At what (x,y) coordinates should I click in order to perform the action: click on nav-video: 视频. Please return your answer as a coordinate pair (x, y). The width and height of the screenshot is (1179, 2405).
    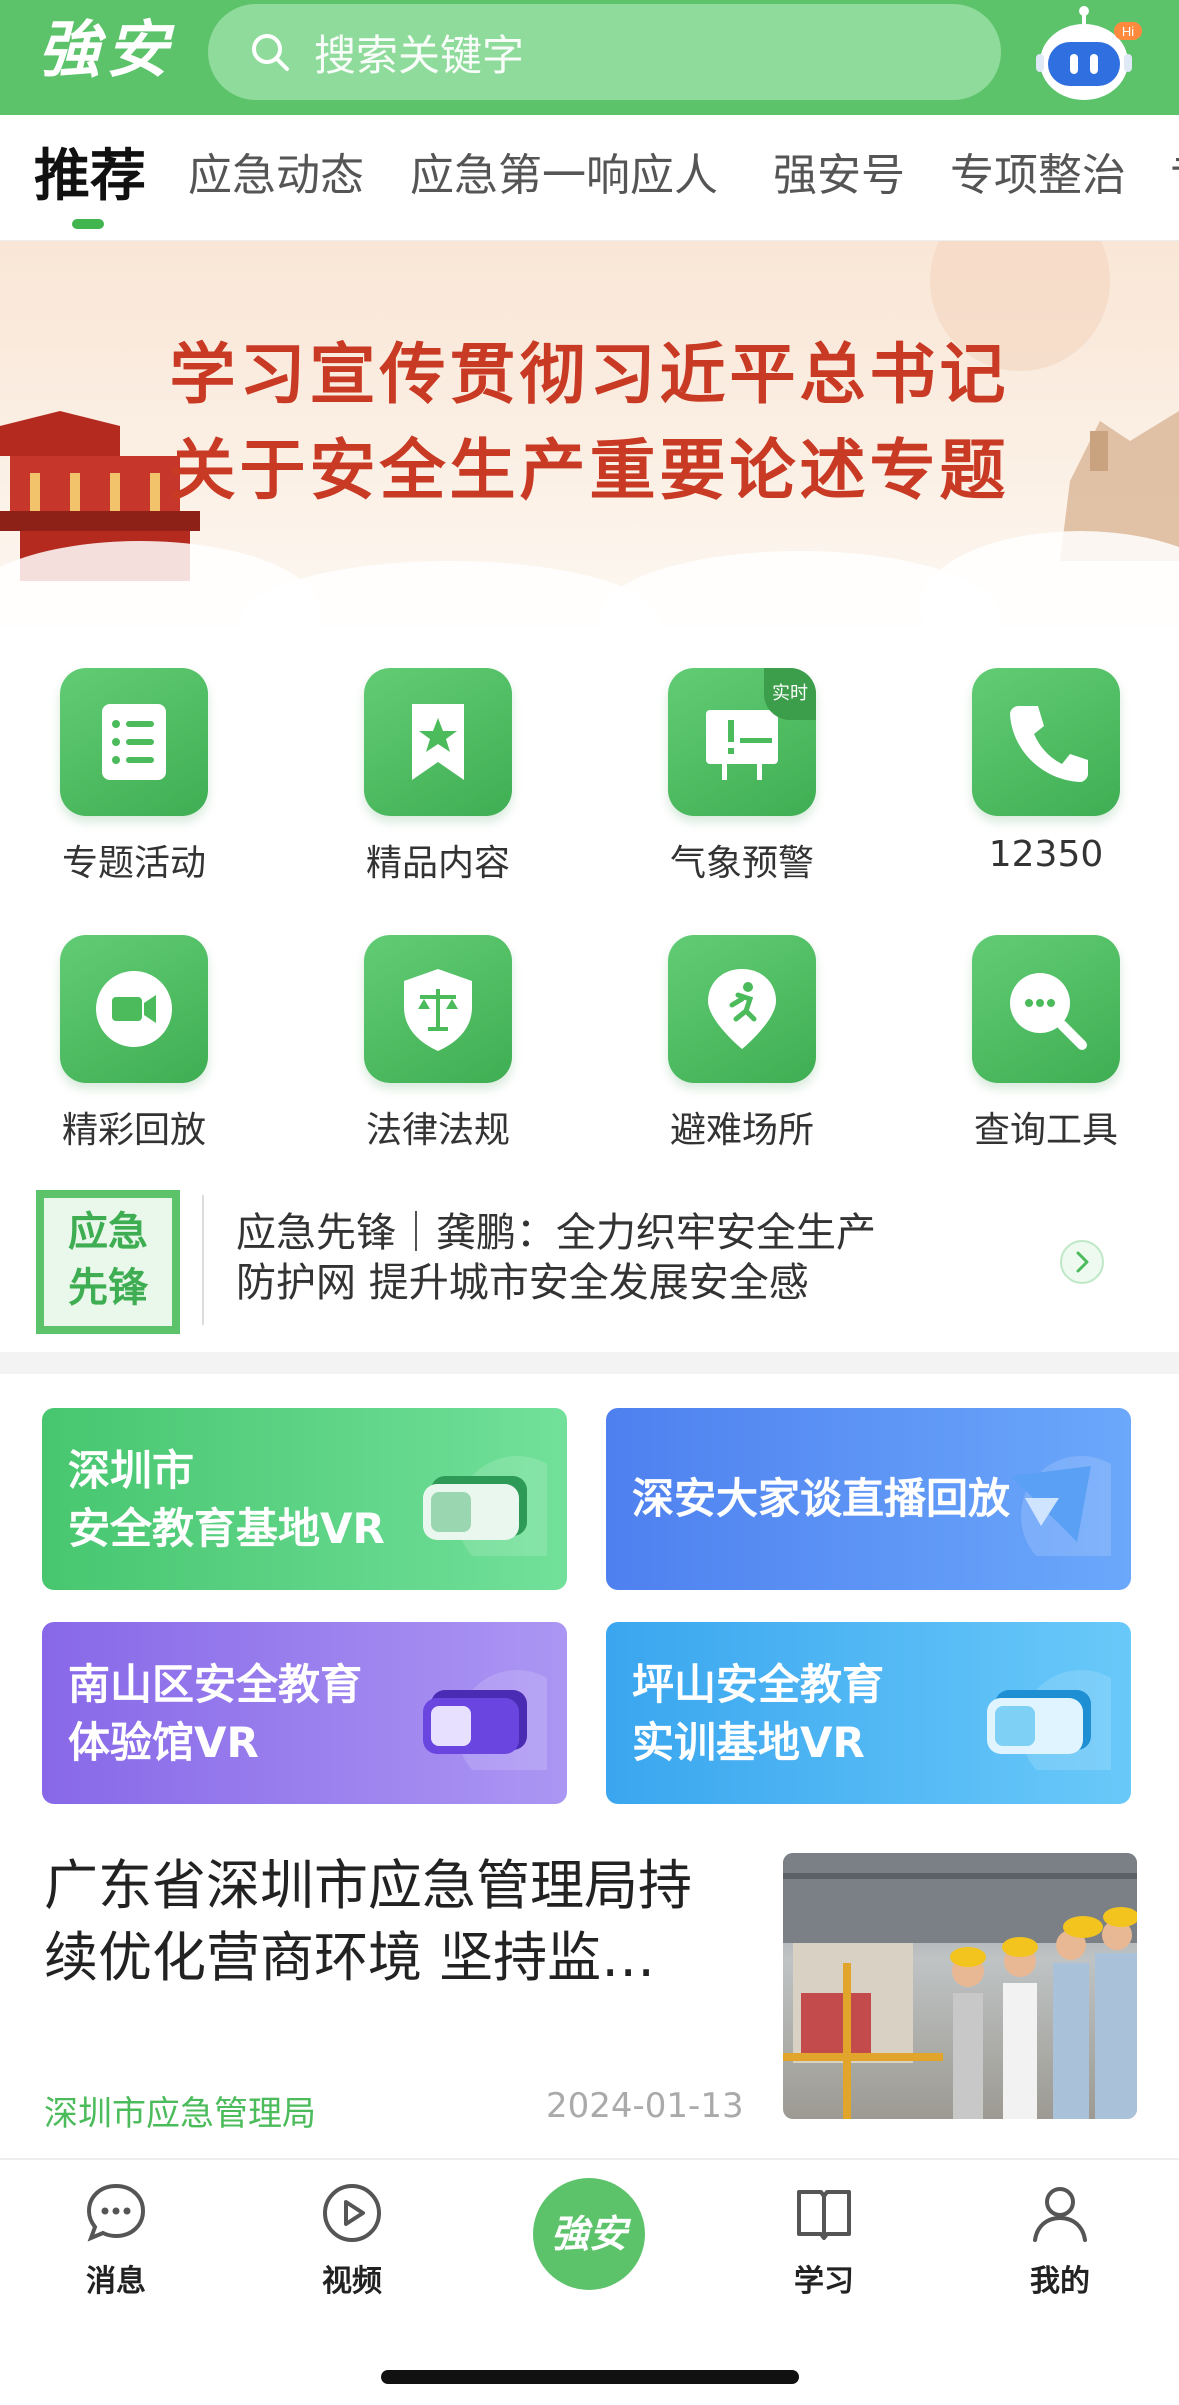
    Looking at the image, I should click on (352, 2240).